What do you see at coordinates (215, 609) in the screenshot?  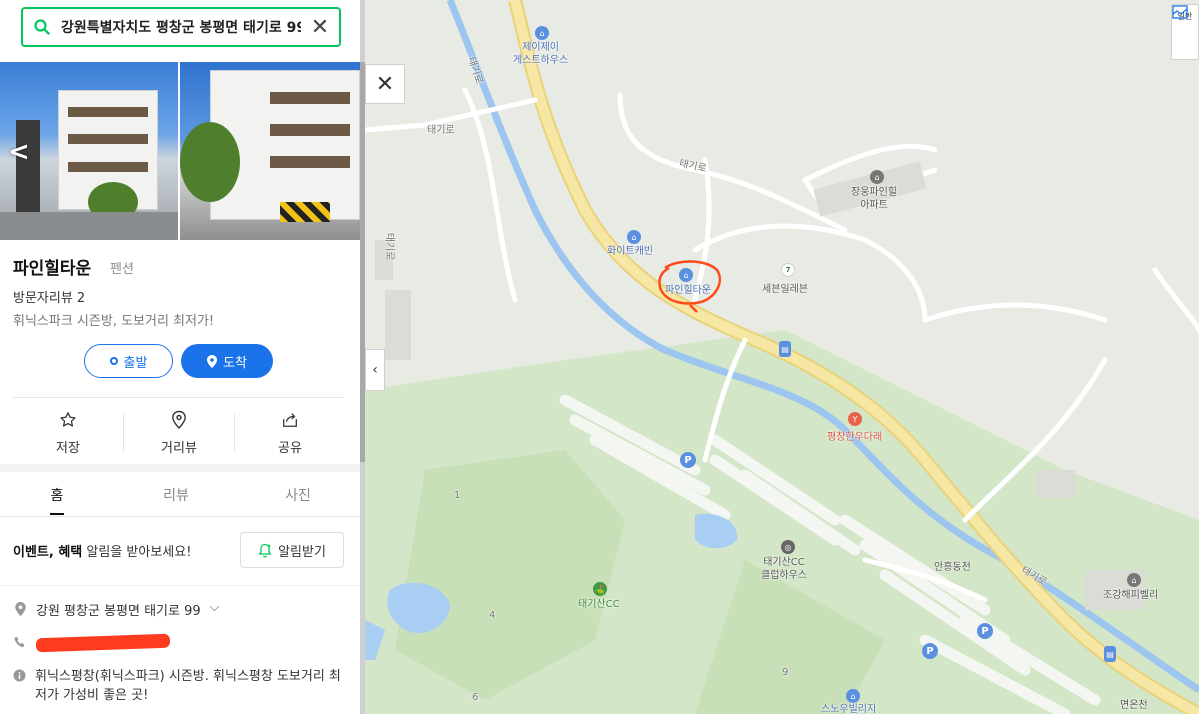 I see `chevron-down-icon: ⌵` at bounding box center [215, 609].